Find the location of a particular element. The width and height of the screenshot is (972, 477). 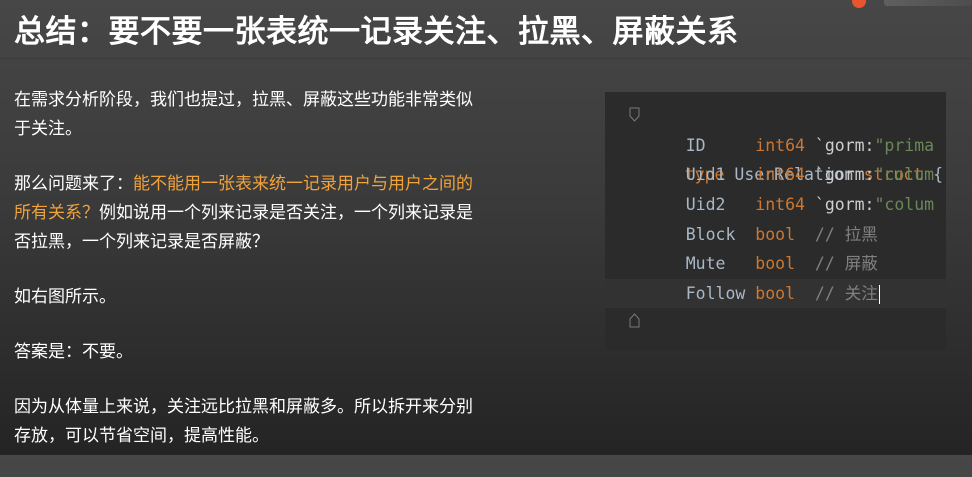

code-line-block: Block bool // 拉黑 is located at coordinates (775, 234).